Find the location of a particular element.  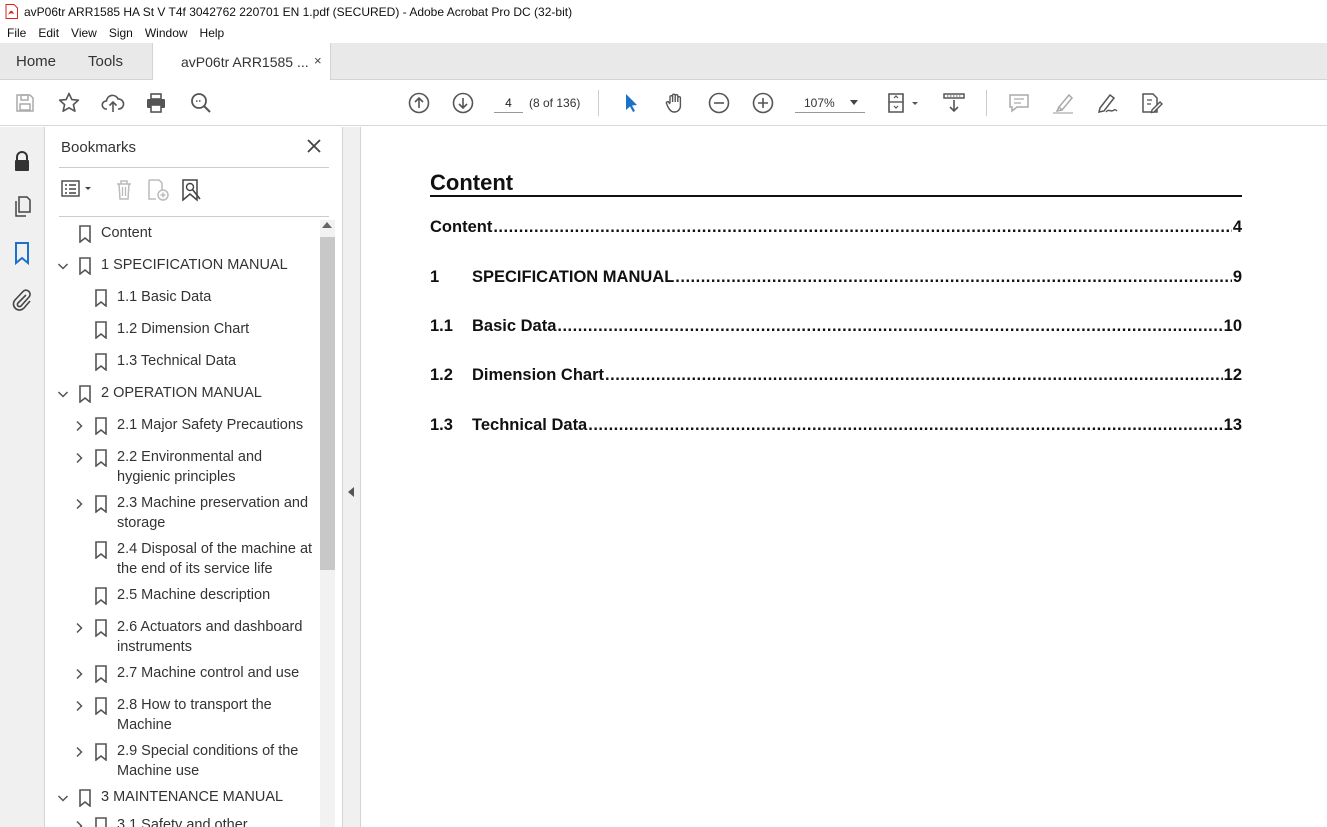

bookmark-item-operation-manual: 2 OPERATION MANUAL is located at coordinates (182, 399).